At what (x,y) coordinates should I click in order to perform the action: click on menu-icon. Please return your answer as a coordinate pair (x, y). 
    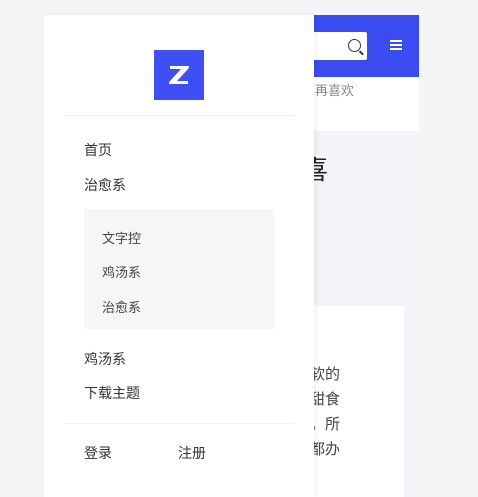
    Looking at the image, I should click on (396, 45).